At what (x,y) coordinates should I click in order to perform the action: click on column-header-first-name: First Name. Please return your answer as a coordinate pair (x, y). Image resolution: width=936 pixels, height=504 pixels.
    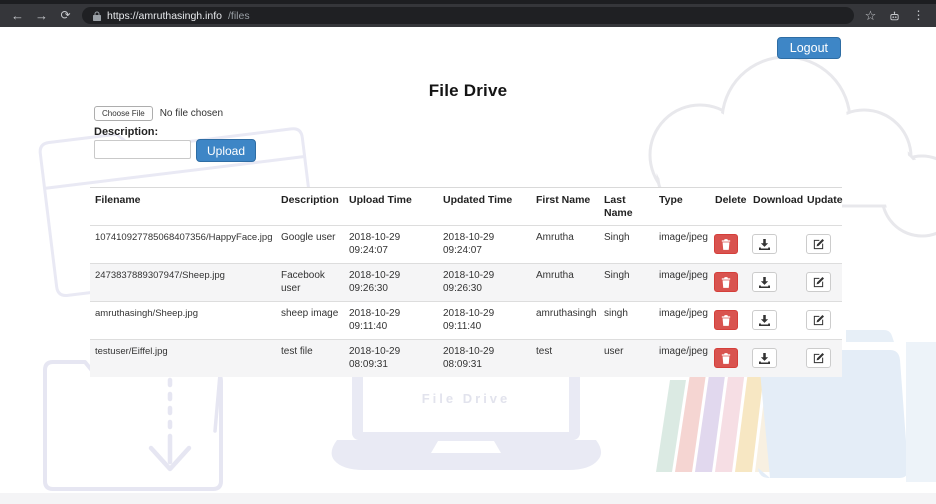
    Looking at the image, I should click on (565, 206).